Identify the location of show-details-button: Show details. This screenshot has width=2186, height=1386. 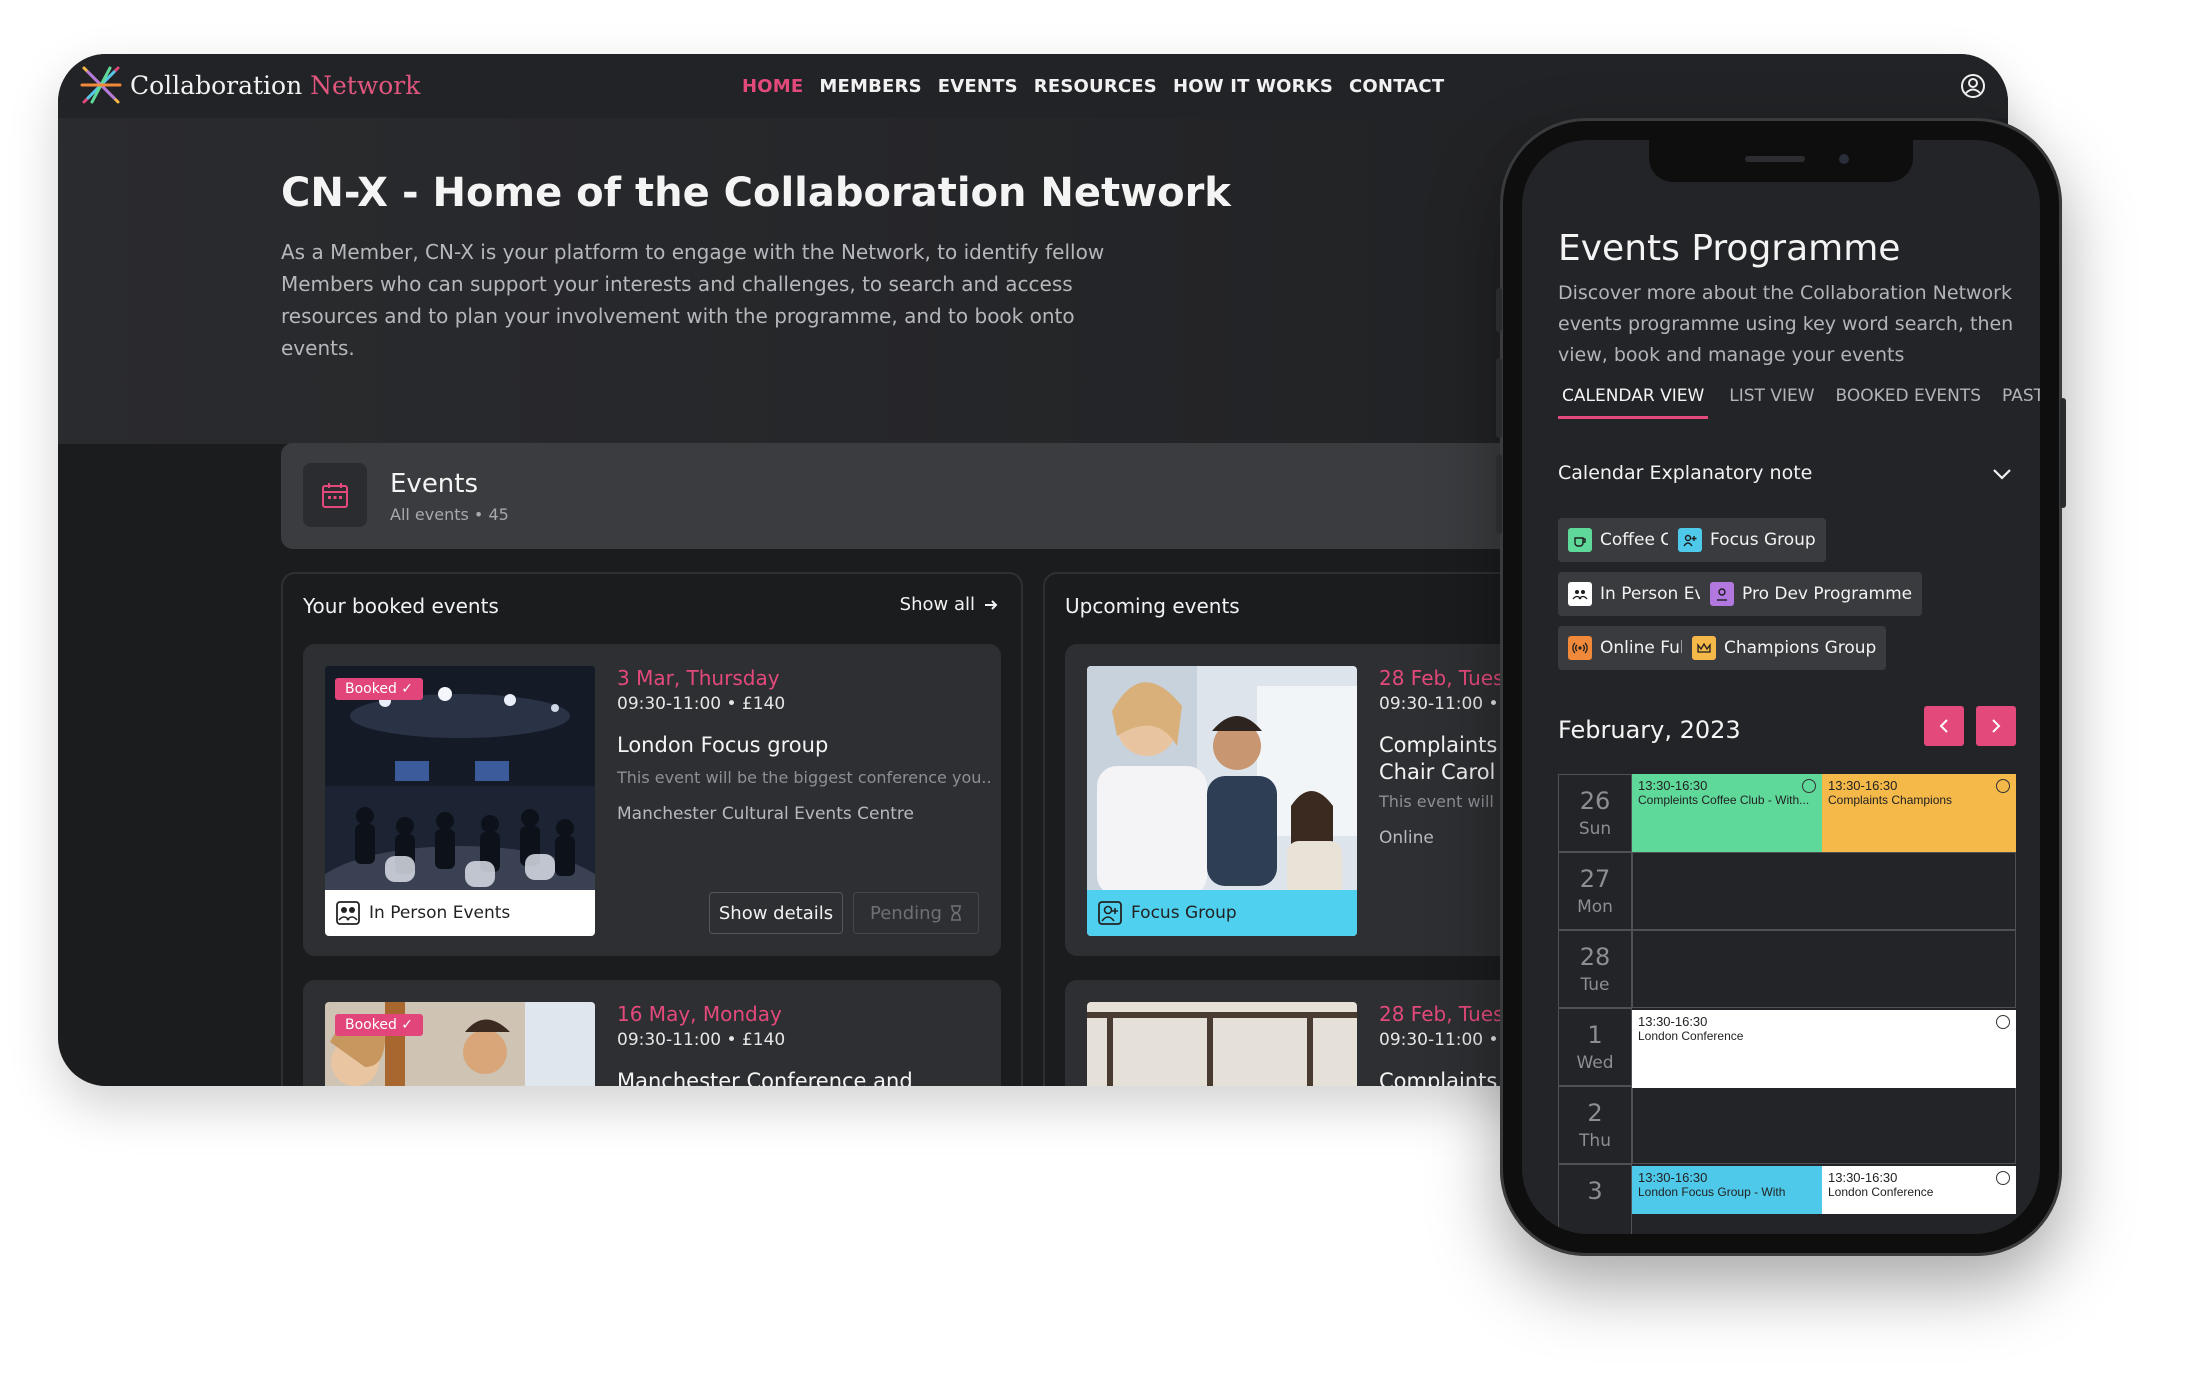
(776, 913).